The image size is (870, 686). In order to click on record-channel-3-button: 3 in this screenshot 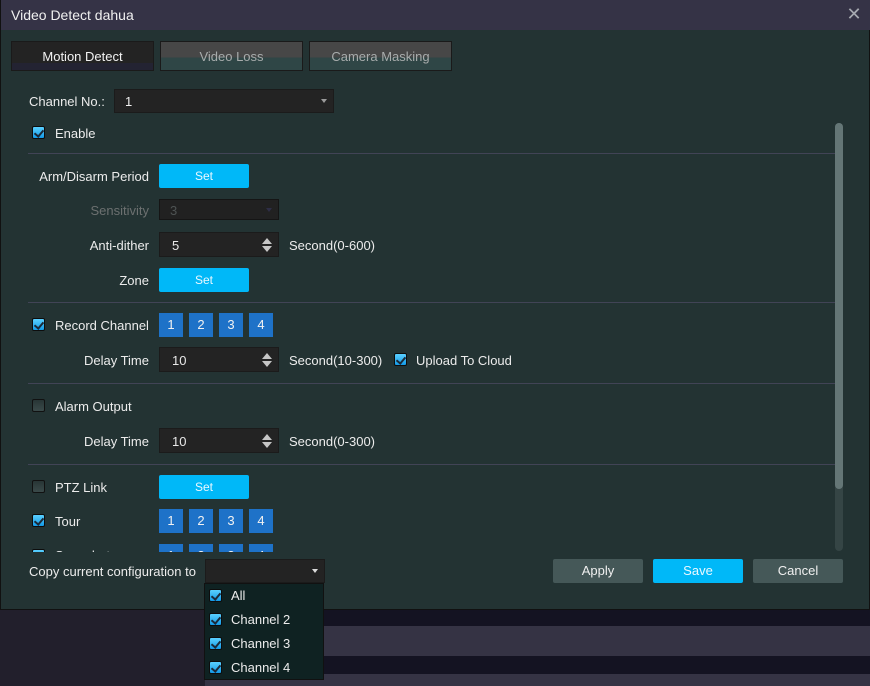, I will do `click(231, 325)`.